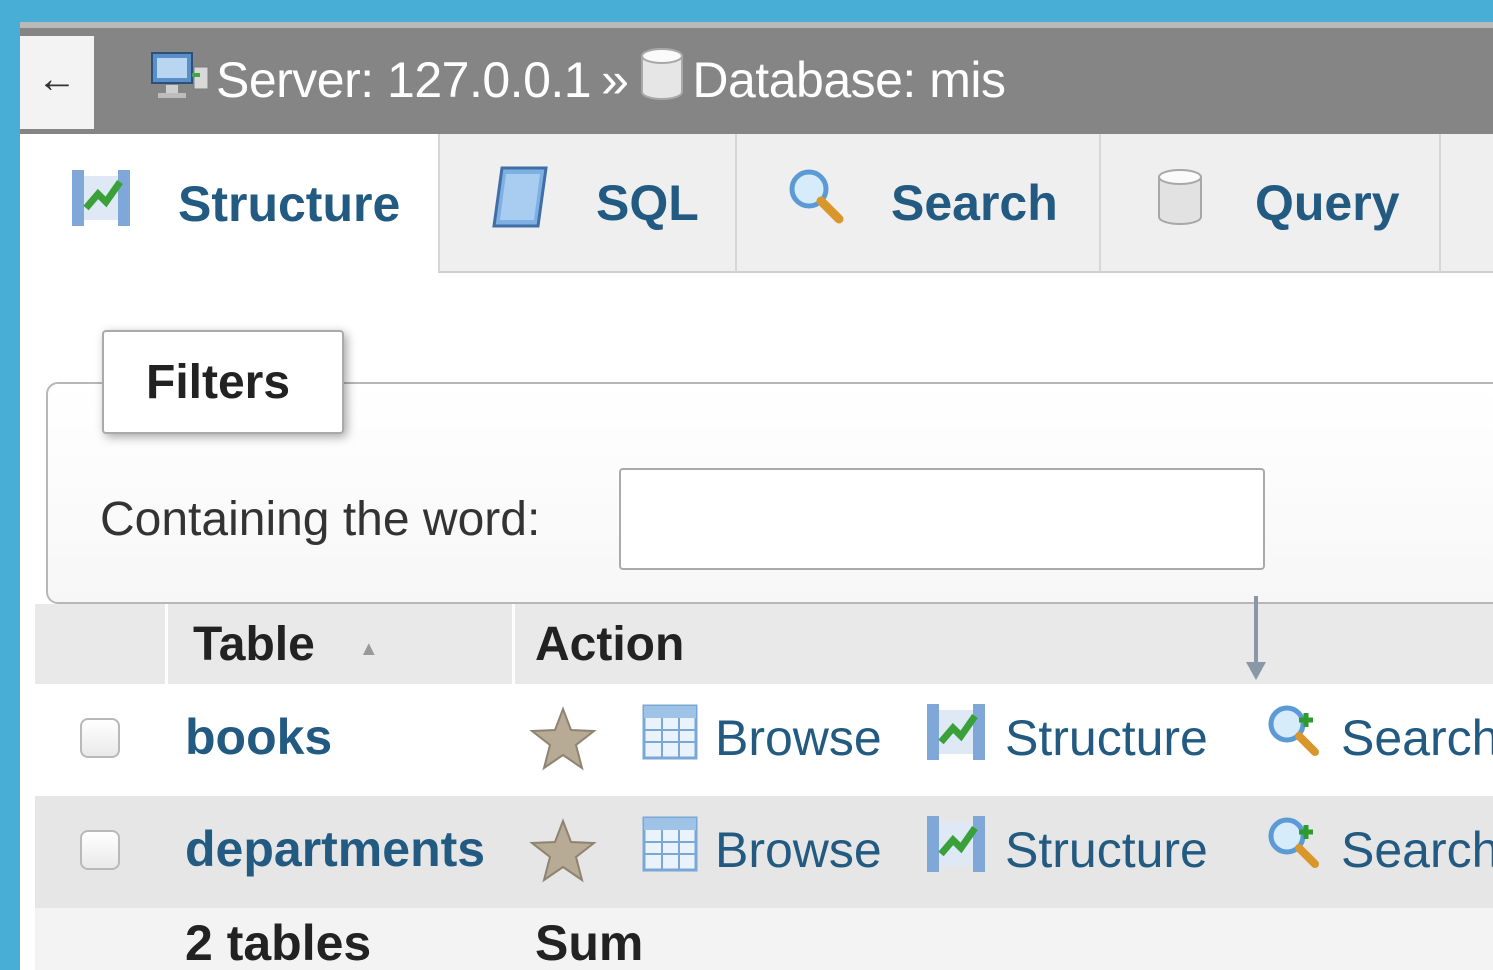 The height and width of the screenshot is (970, 1493). Describe the element at coordinates (1327, 202) in the screenshot. I see `tab-label: Query` at that location.